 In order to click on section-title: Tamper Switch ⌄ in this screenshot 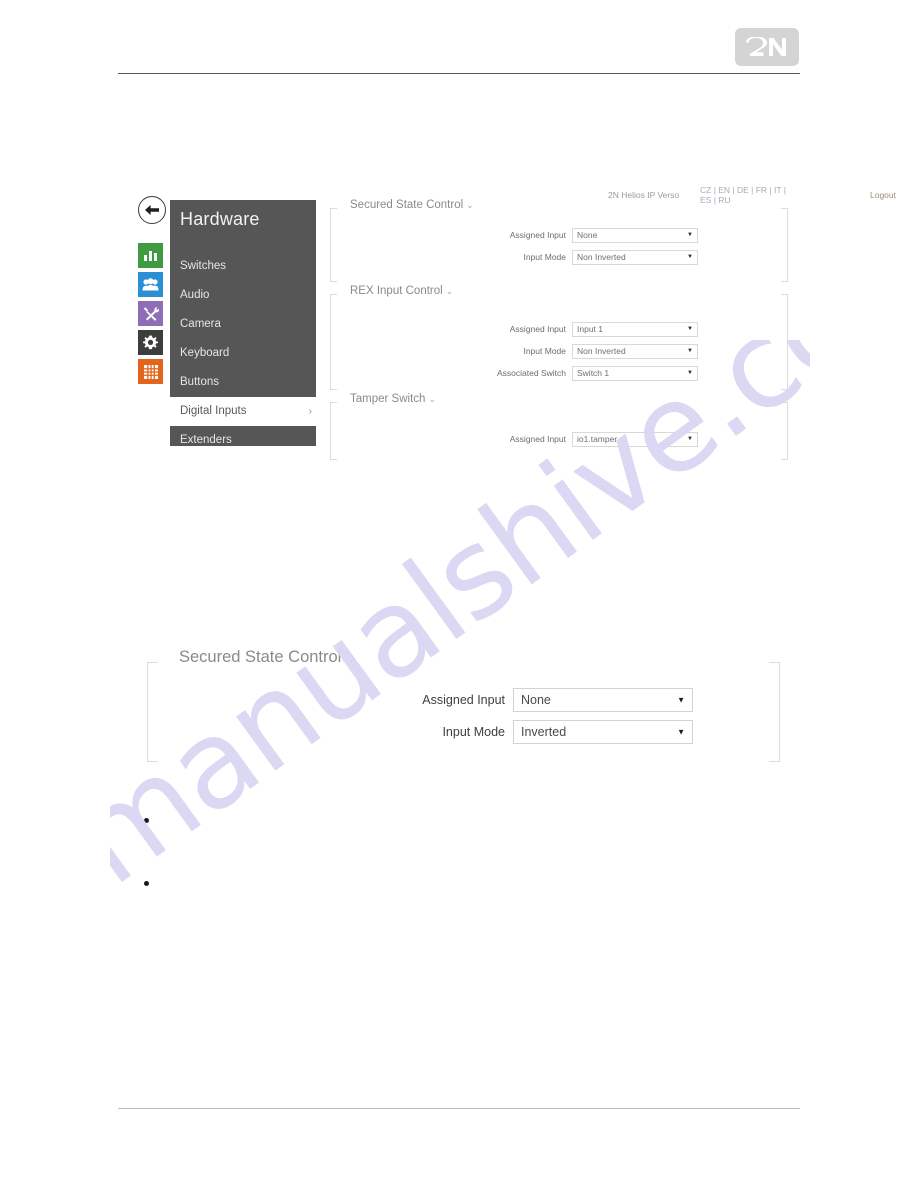, I will do `click(393, 399)`.